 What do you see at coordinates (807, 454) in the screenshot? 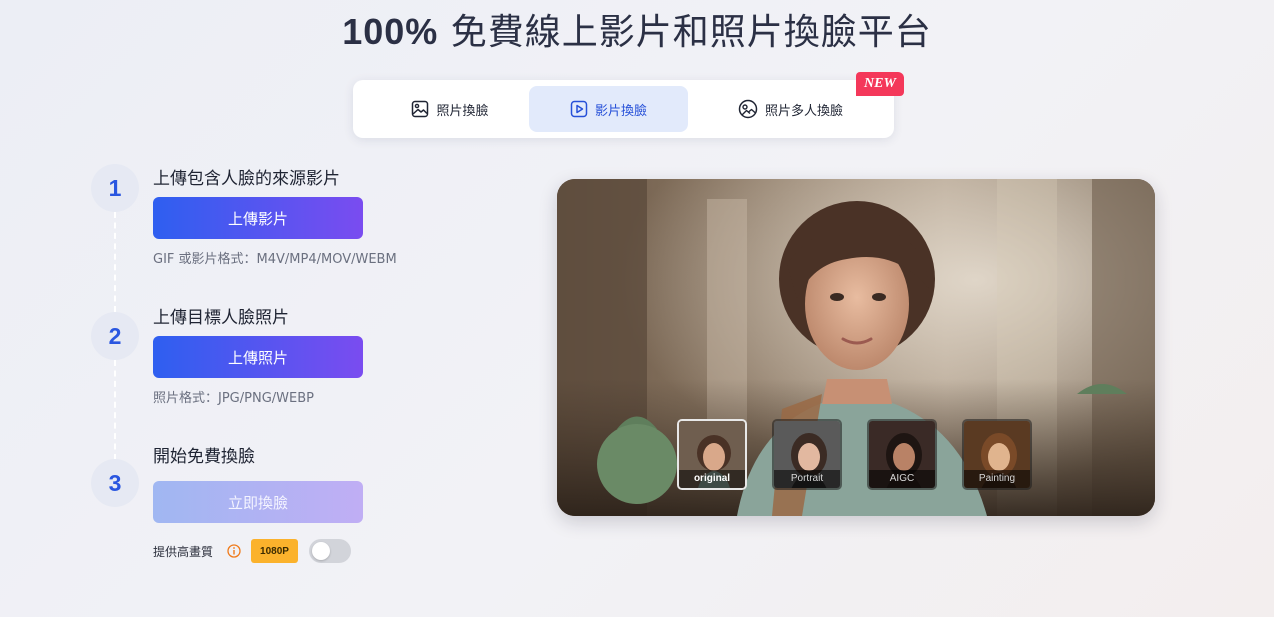
I see `style-thumbnail-portrait: Portrait` at bounding box center [807, 454].